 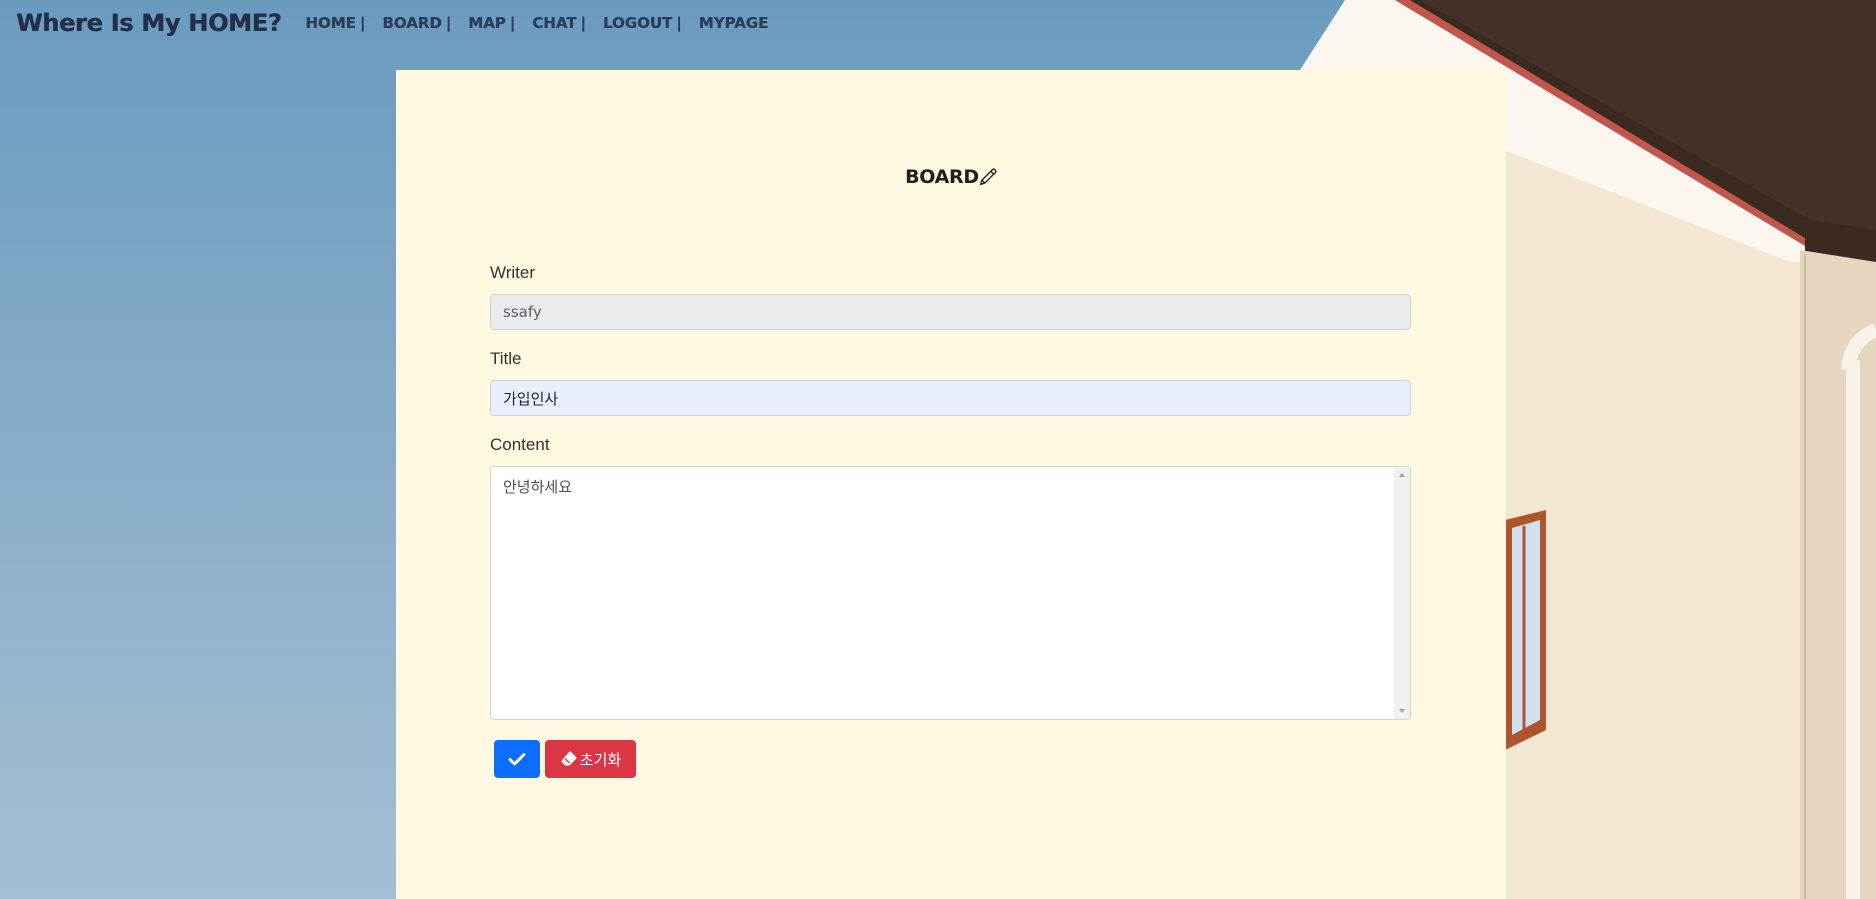 I want to click on nav-mypage-link: MYPAGE, so click(x=734, y=23).